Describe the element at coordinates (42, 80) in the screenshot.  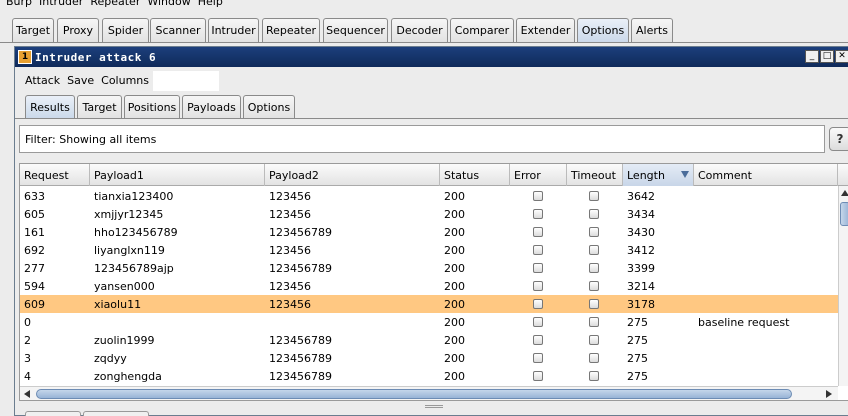
I see `frame-menu-attack: Attack` at that location.